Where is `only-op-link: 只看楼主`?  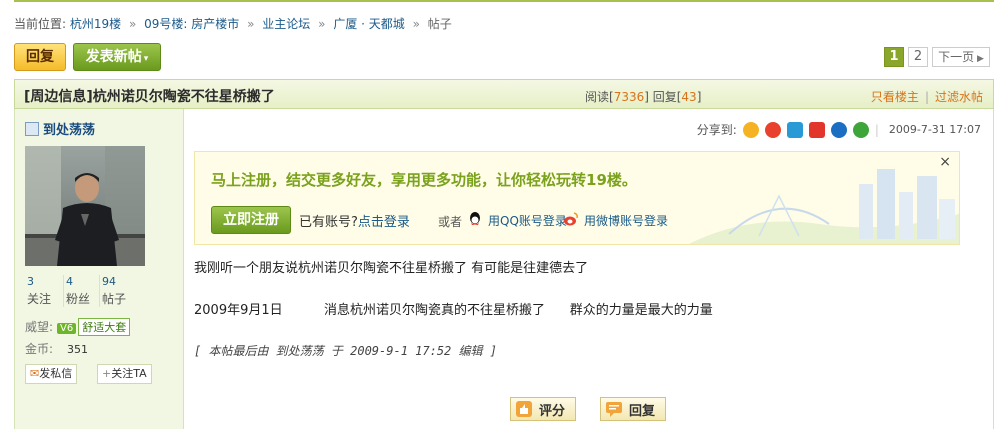
only-op-link: 只看楼主 is located at coordinates (895, 97).